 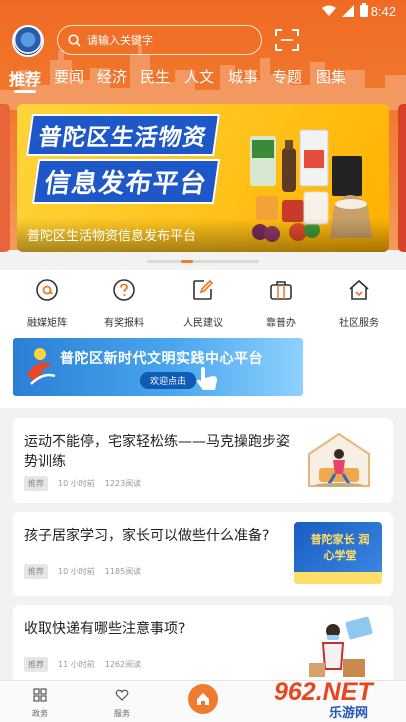 What do you see at coordinates (203, 289) in the screenshot?
I see `edit-icon` at bounding box center [203, 289].